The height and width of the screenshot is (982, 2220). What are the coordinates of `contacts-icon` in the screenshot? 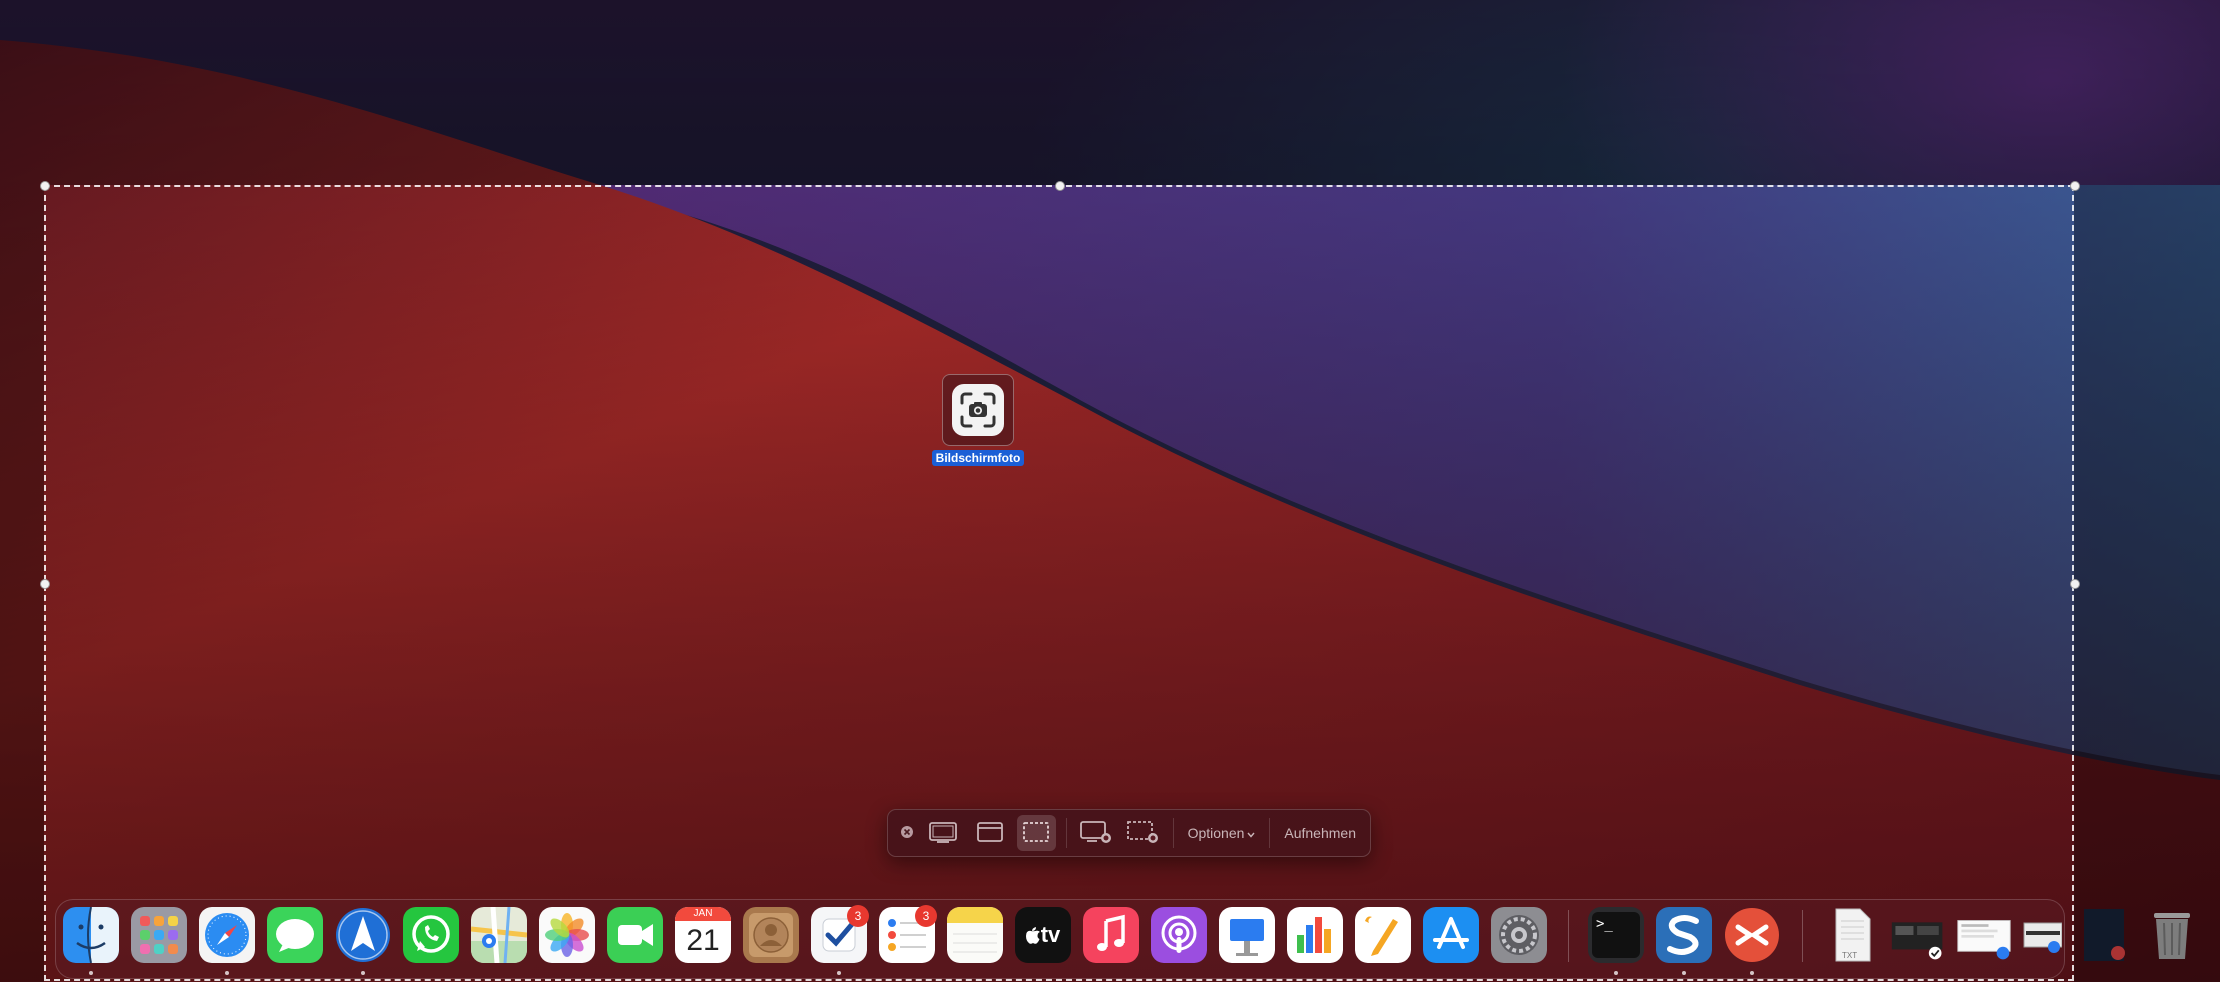 It's located at (771, 935).